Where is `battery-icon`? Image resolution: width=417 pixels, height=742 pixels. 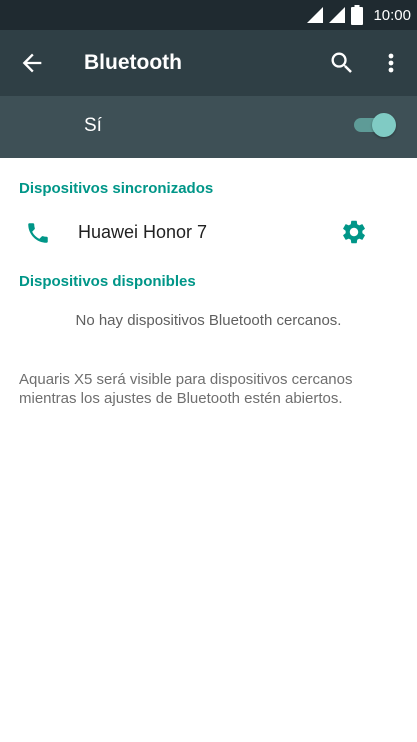
battery-icon is located at coordinates (357, 15).